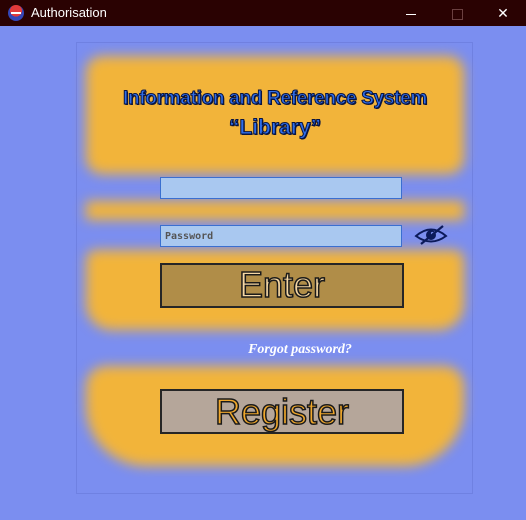 This screenshot has height=520, width=526. What do you see at coordinates (281, 188) in the screenshot?
I see `login-input` at bounding box center [281, 188].